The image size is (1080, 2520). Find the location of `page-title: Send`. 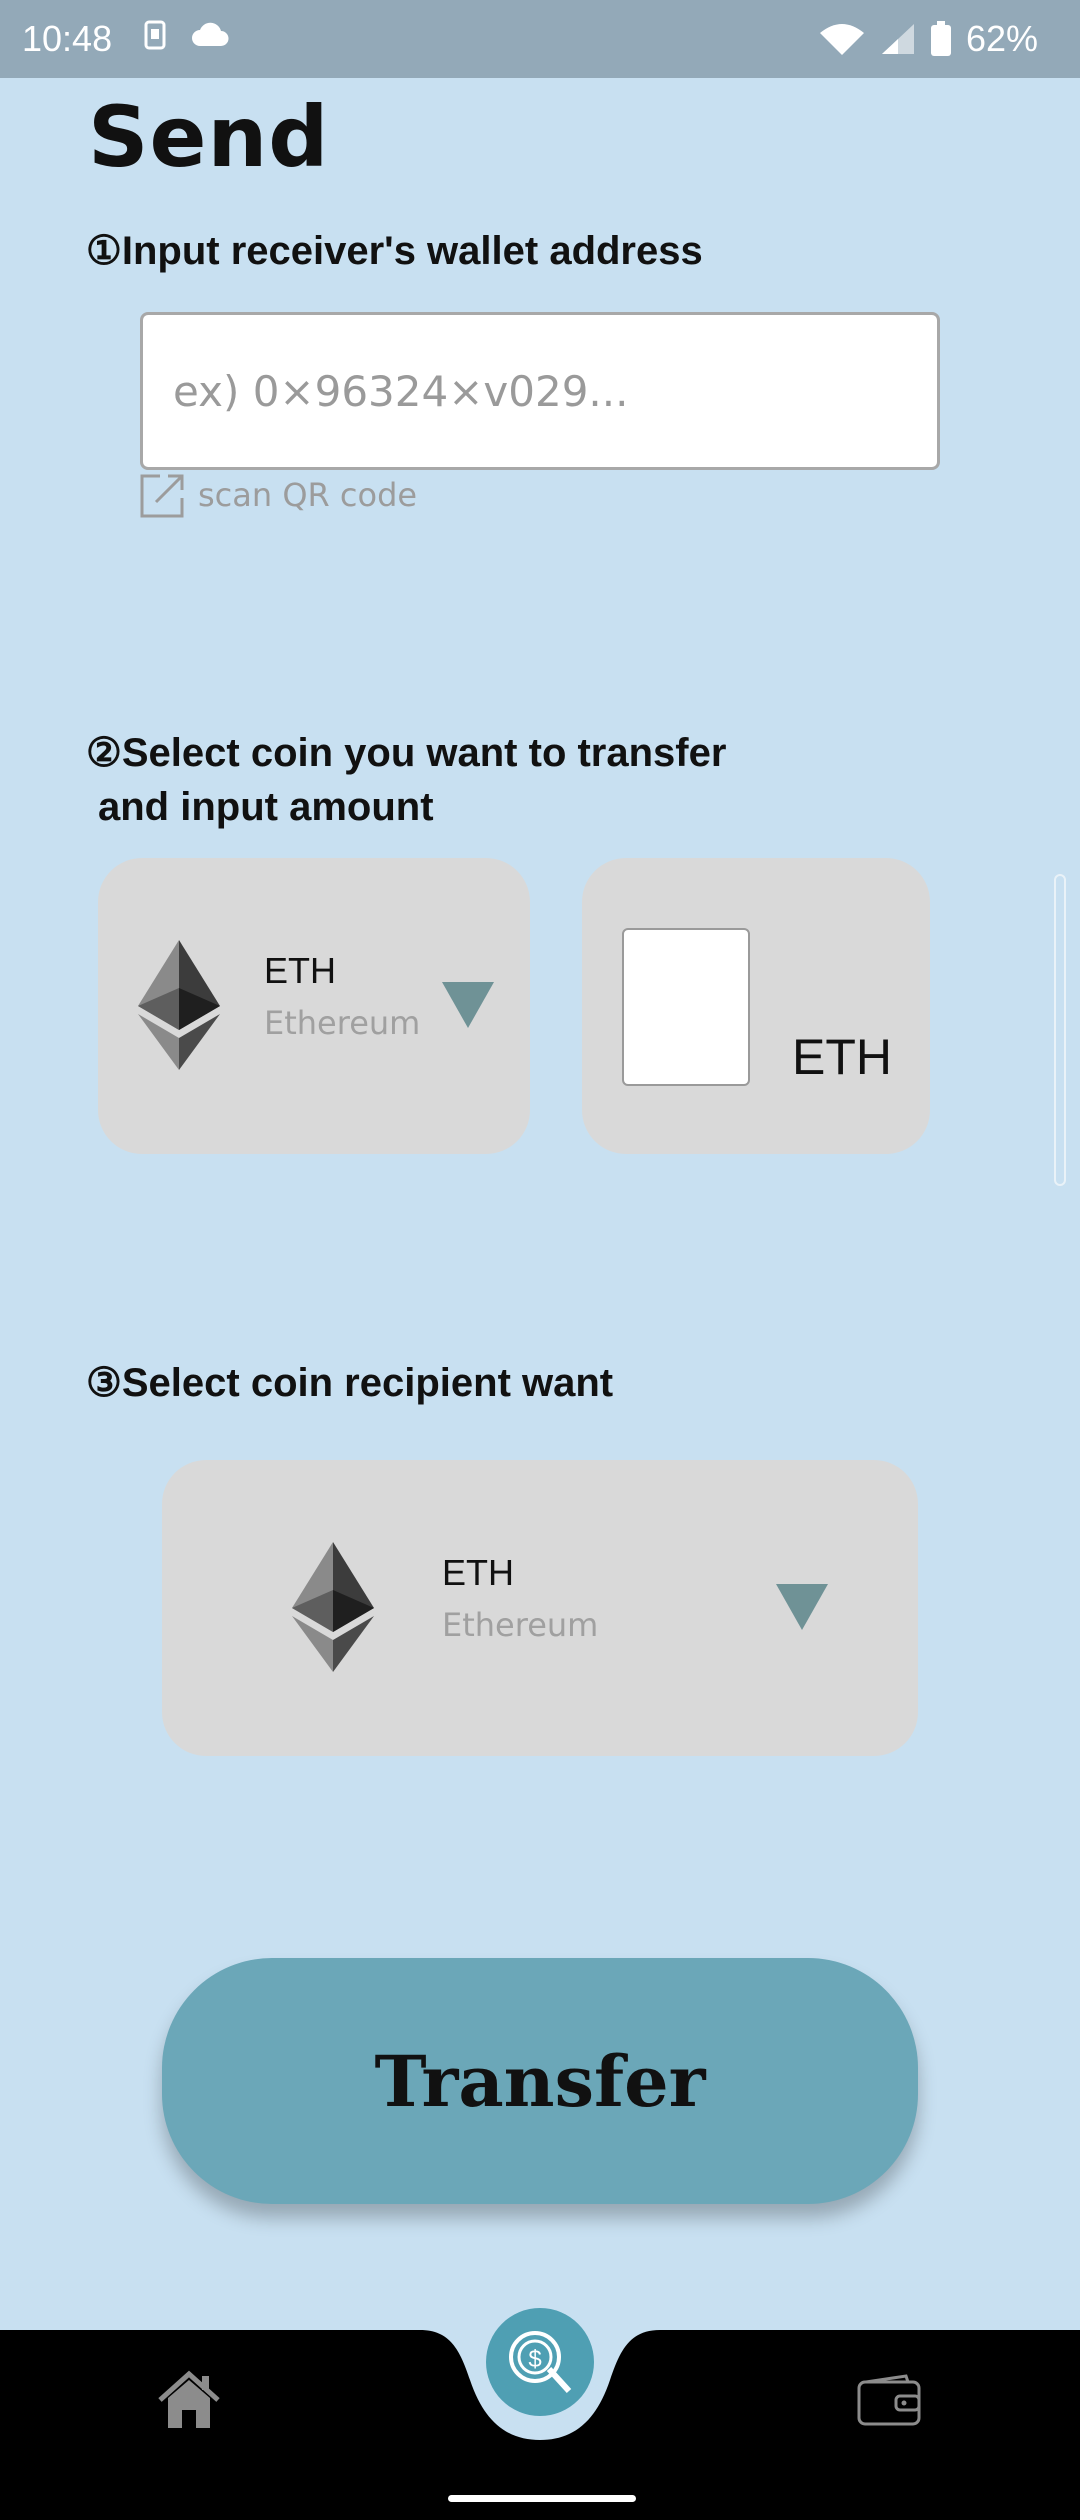

page-title: Send is located at coordinates (209, 137).